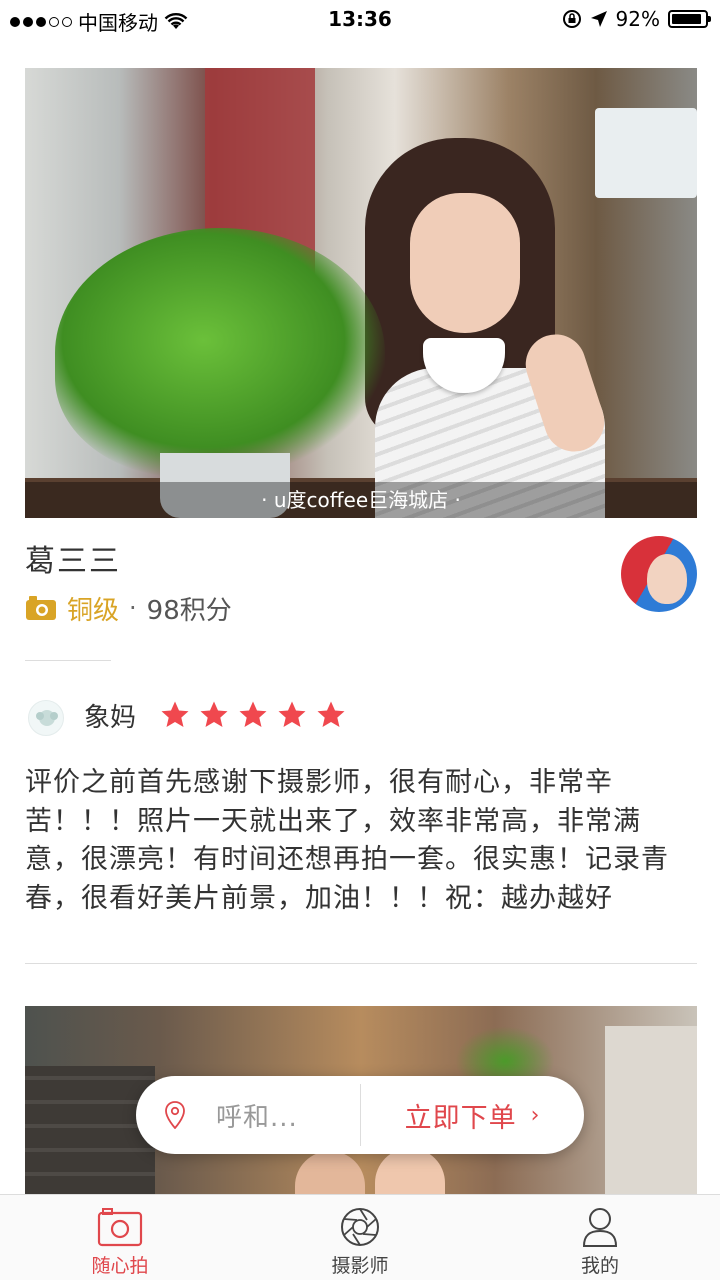 The width and height of the screenshot is (720, 1280). What do you see at coordinates (360, 1266) in the screenshot?
I see `tab-label: 摄影师` at bounding box center [360, 1266].